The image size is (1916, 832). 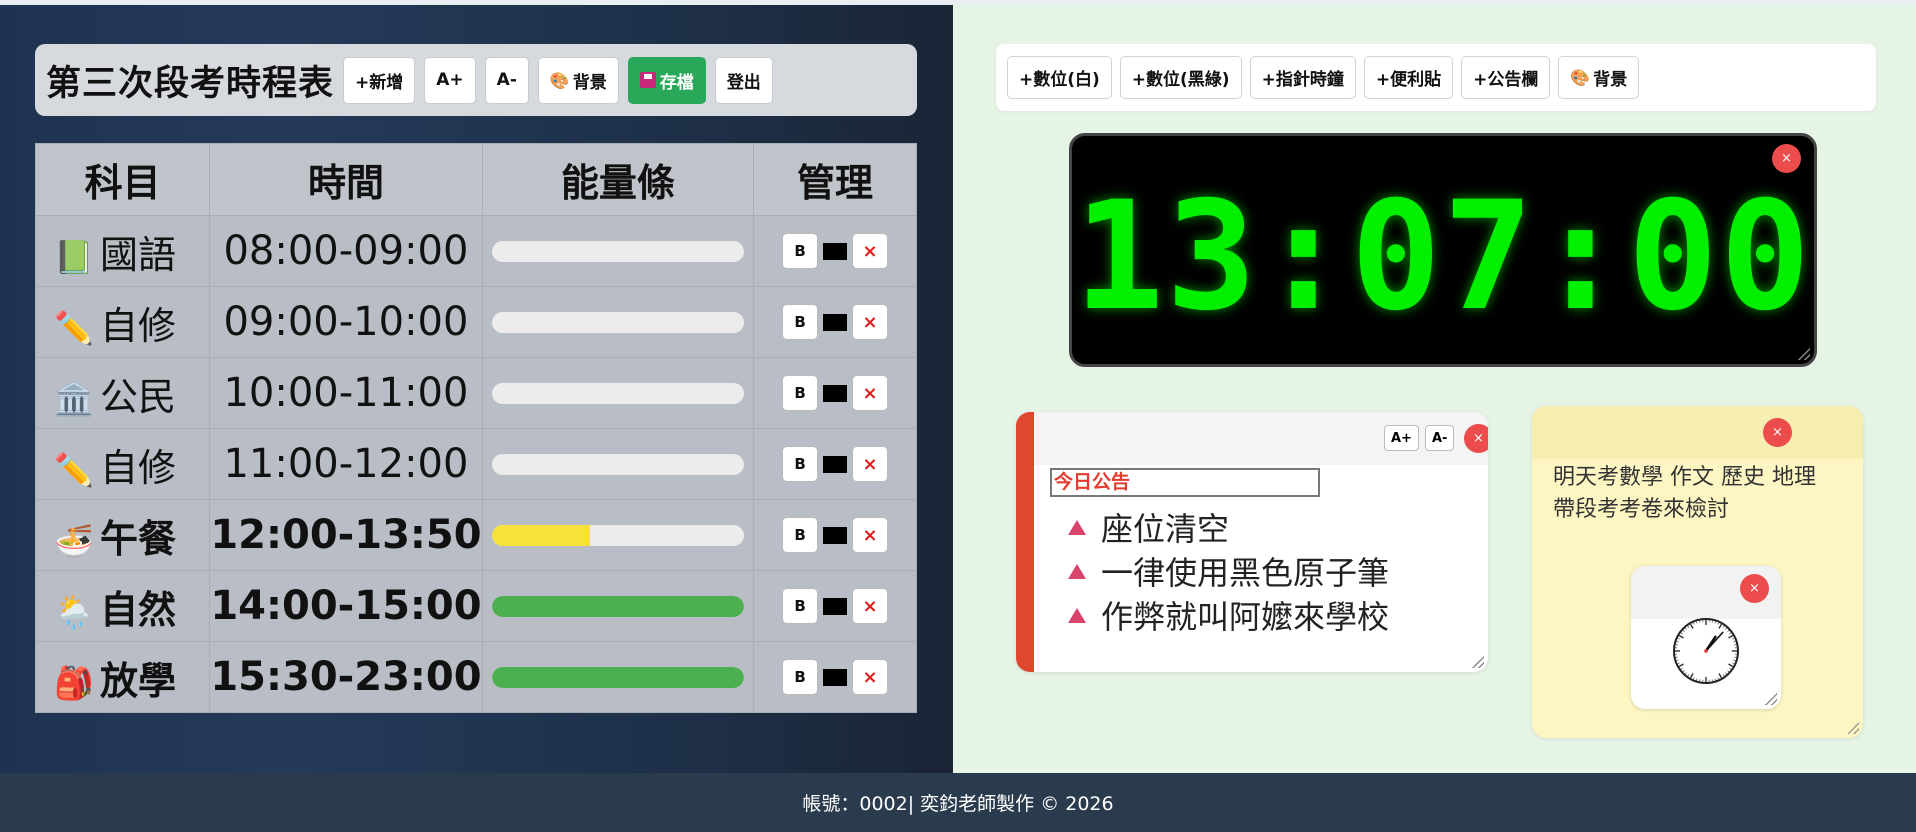 I want to click on list-item: 一律使用黑色原子筆, so click(x=1227, y=571).